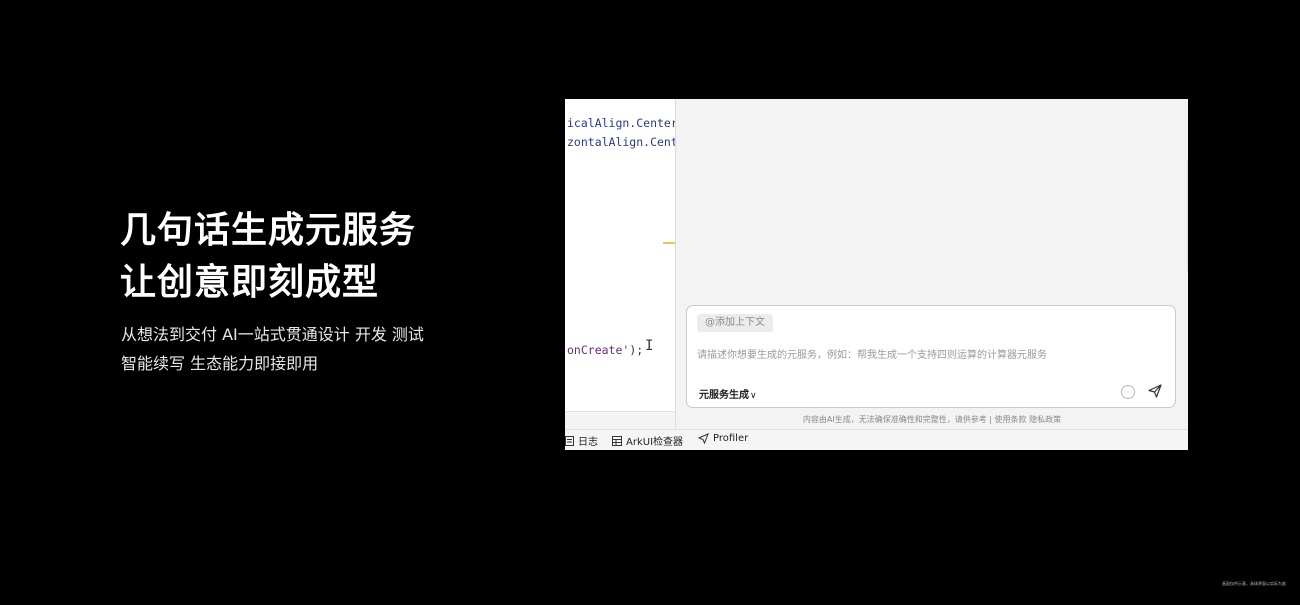  Describe the element at coordinates (872, 353) in the screenshot. I see `prompt-placeholder: 请描述你想要生成的元服务，例如：帮我生成一个支持四则运算的计算器元服务` at that location.